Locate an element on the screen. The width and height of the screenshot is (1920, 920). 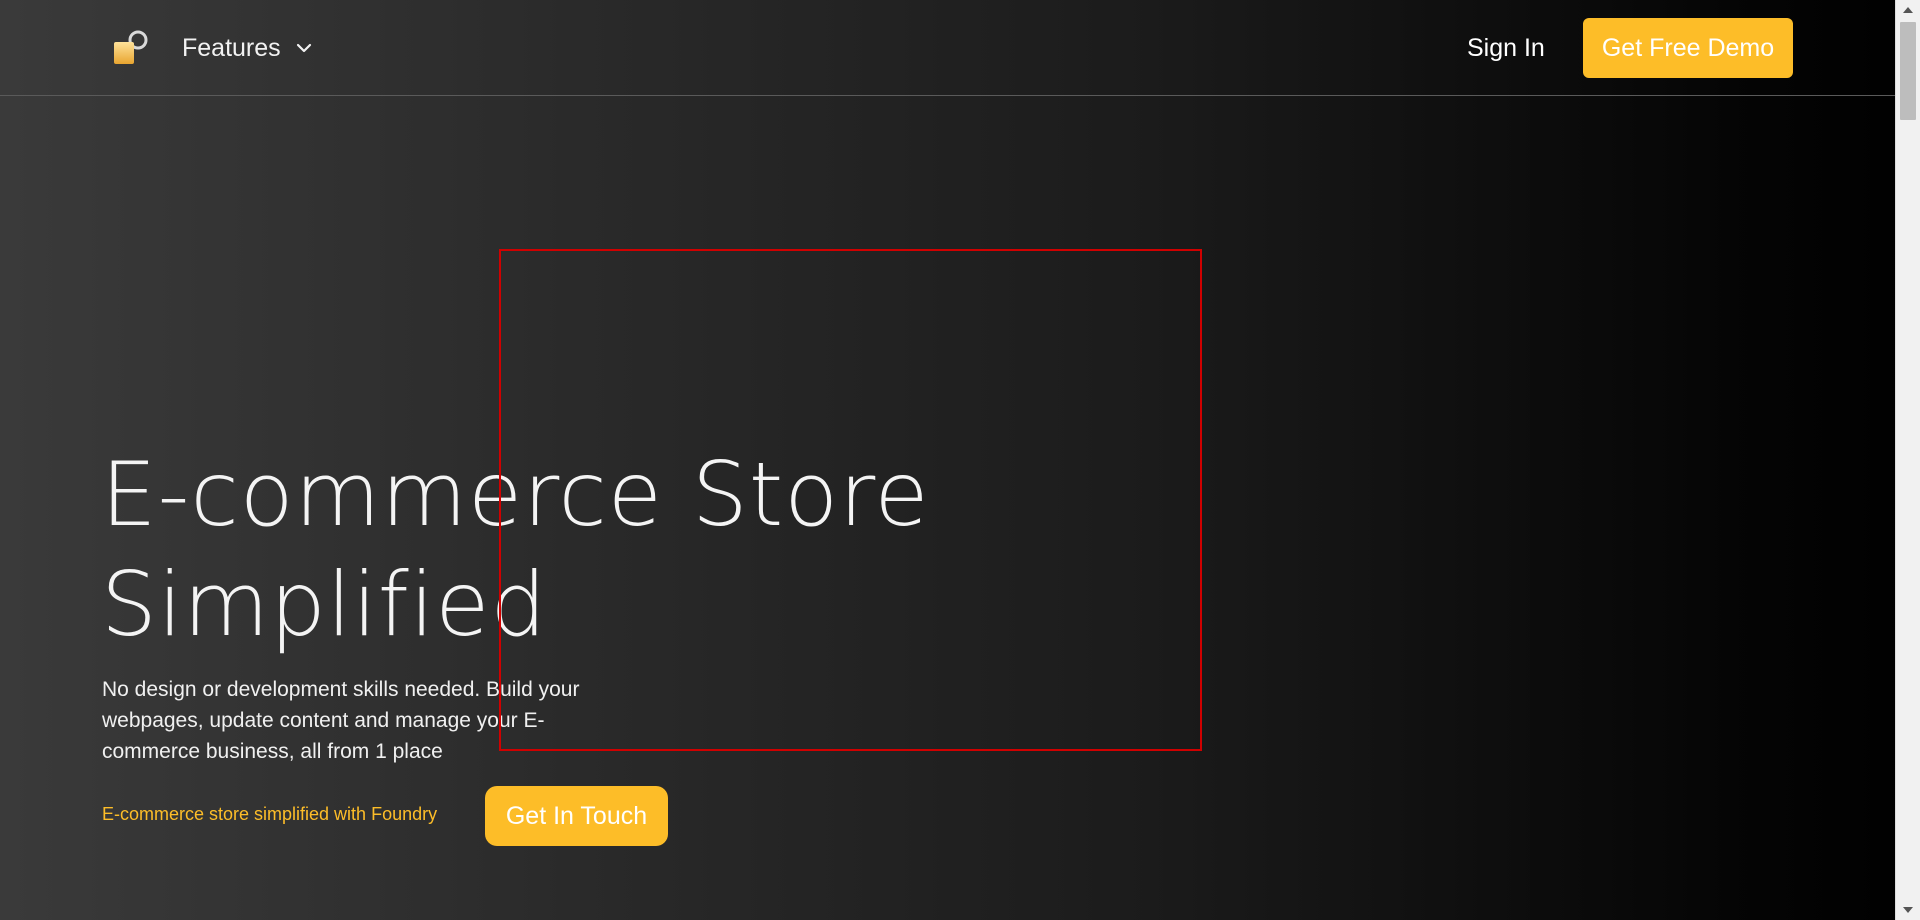
hero-title-line1: E-commerce Store is located at coordinates (515, 494).